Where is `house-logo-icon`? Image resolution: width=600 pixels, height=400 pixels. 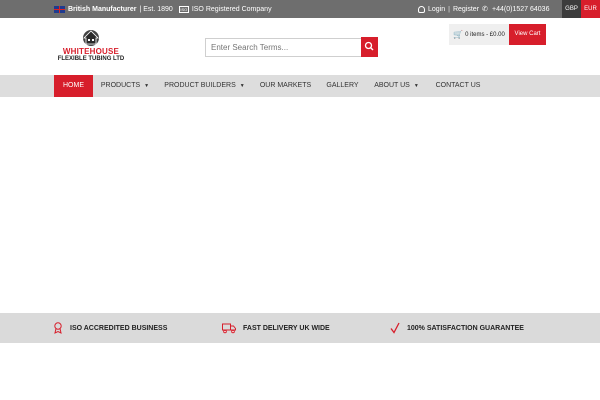
house-logo-icon is located at coordinates (91, 38).